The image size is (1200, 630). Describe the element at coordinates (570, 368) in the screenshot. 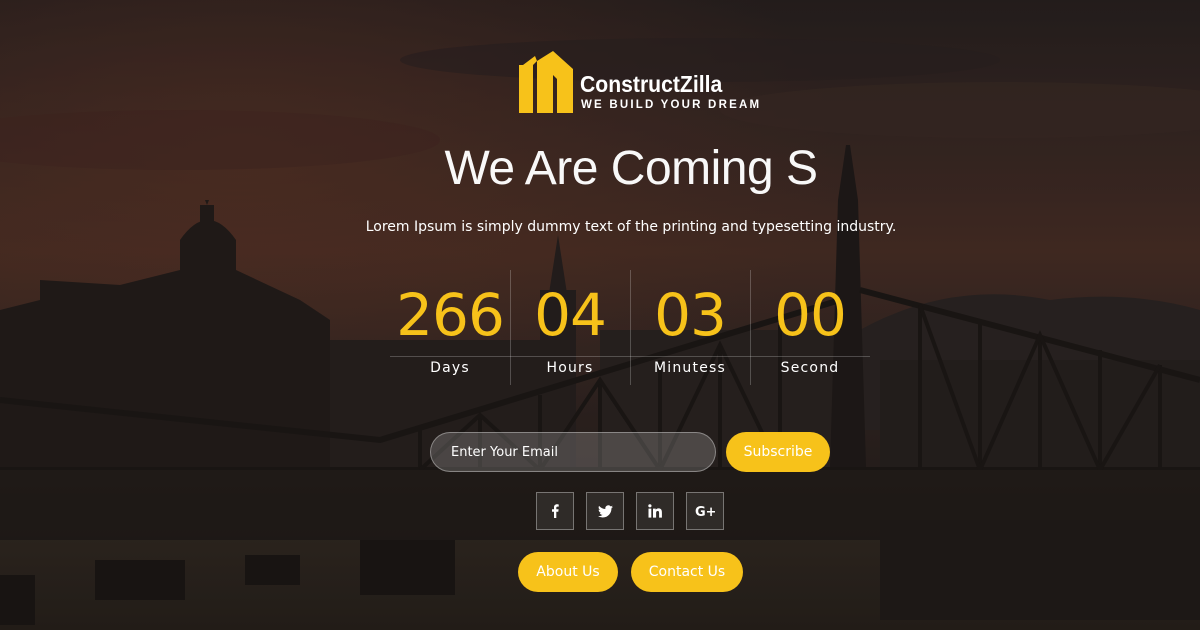

I see `countdown-hours-label: Hours` at that location.